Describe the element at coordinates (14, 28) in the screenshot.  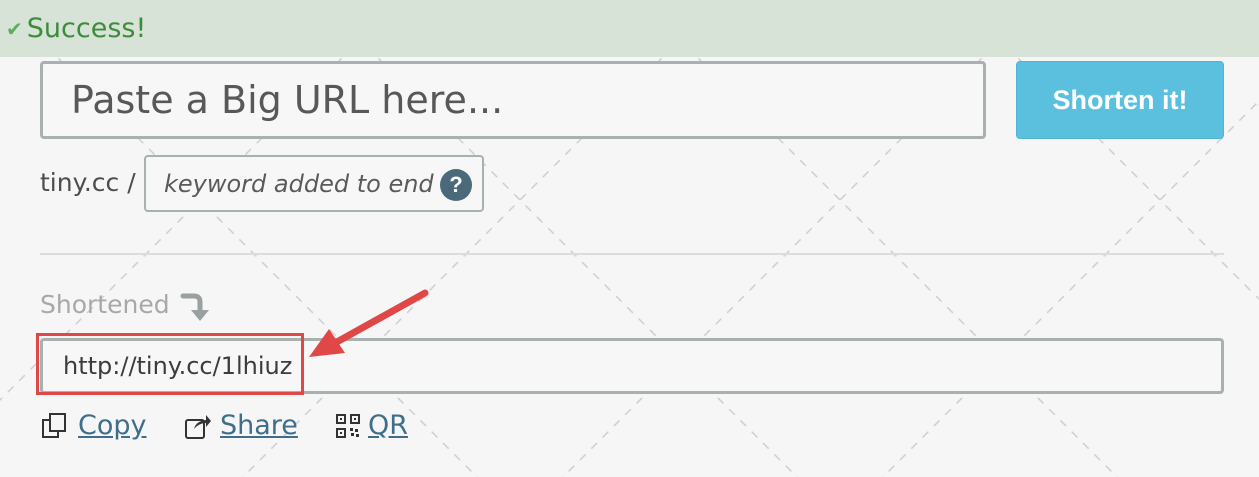
I see `check-icon: ✔` at that location.